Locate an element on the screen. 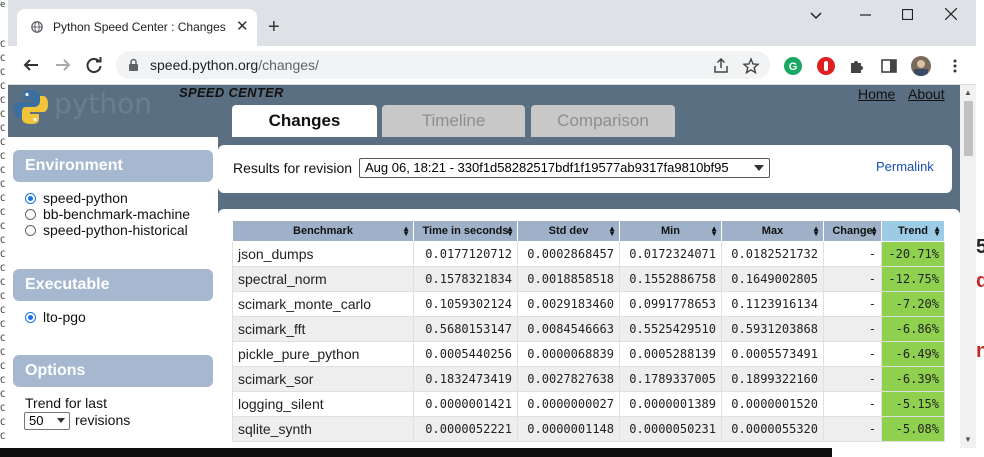  grammarly-extension-icon: G is located at coordinates (793, 66).